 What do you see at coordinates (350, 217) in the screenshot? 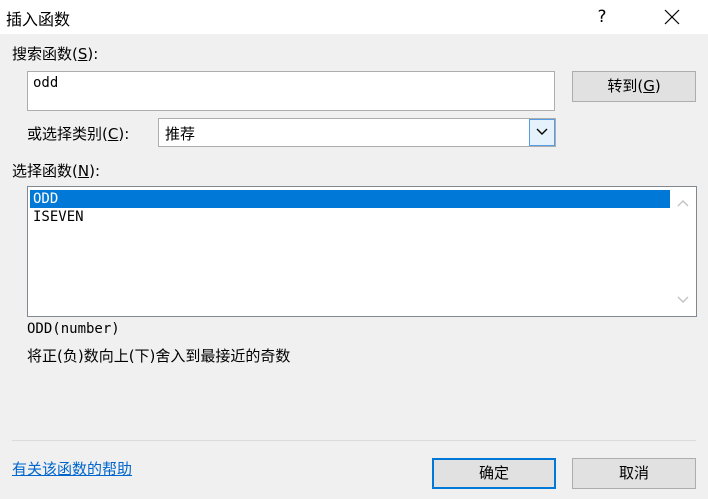
I see `list-item-iseven: ISEVEN` at bounding box center [350, 217].